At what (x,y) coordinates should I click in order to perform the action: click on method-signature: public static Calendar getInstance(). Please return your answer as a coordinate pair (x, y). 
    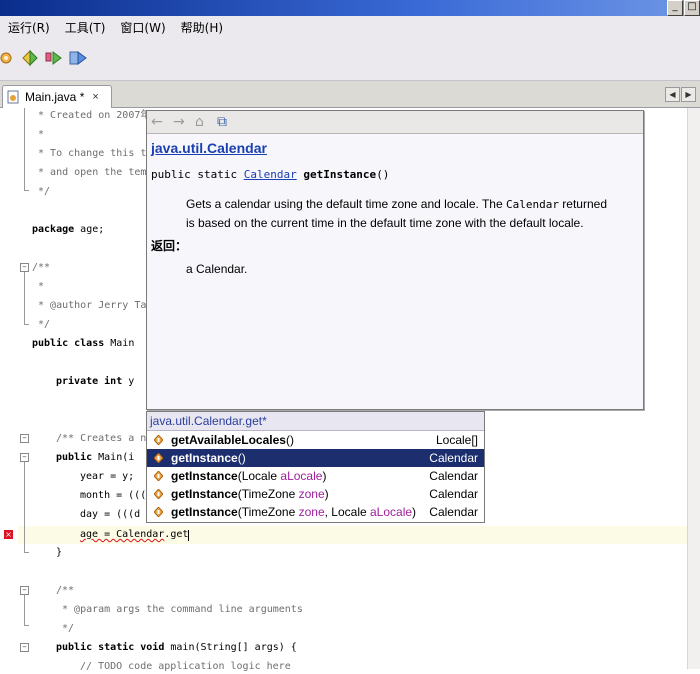
    Looking at the image, I should click on (395, 174).